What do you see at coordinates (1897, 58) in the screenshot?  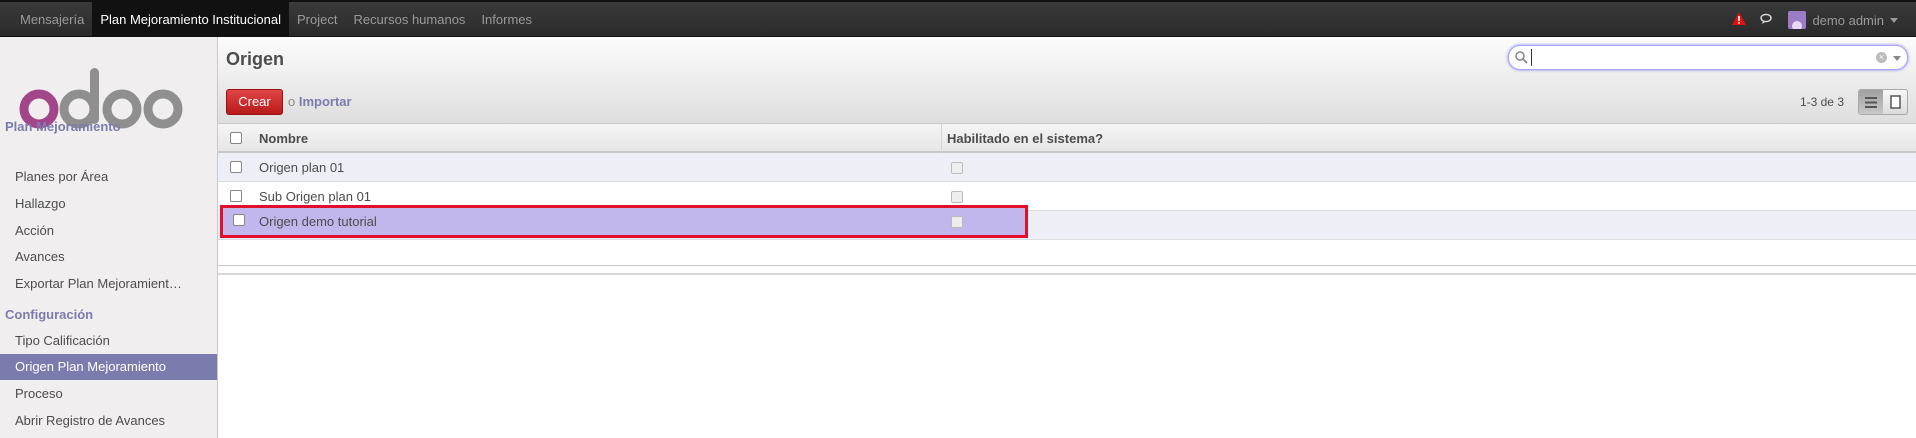 I see `search-options-icon` at bounding box center [1897, 58].